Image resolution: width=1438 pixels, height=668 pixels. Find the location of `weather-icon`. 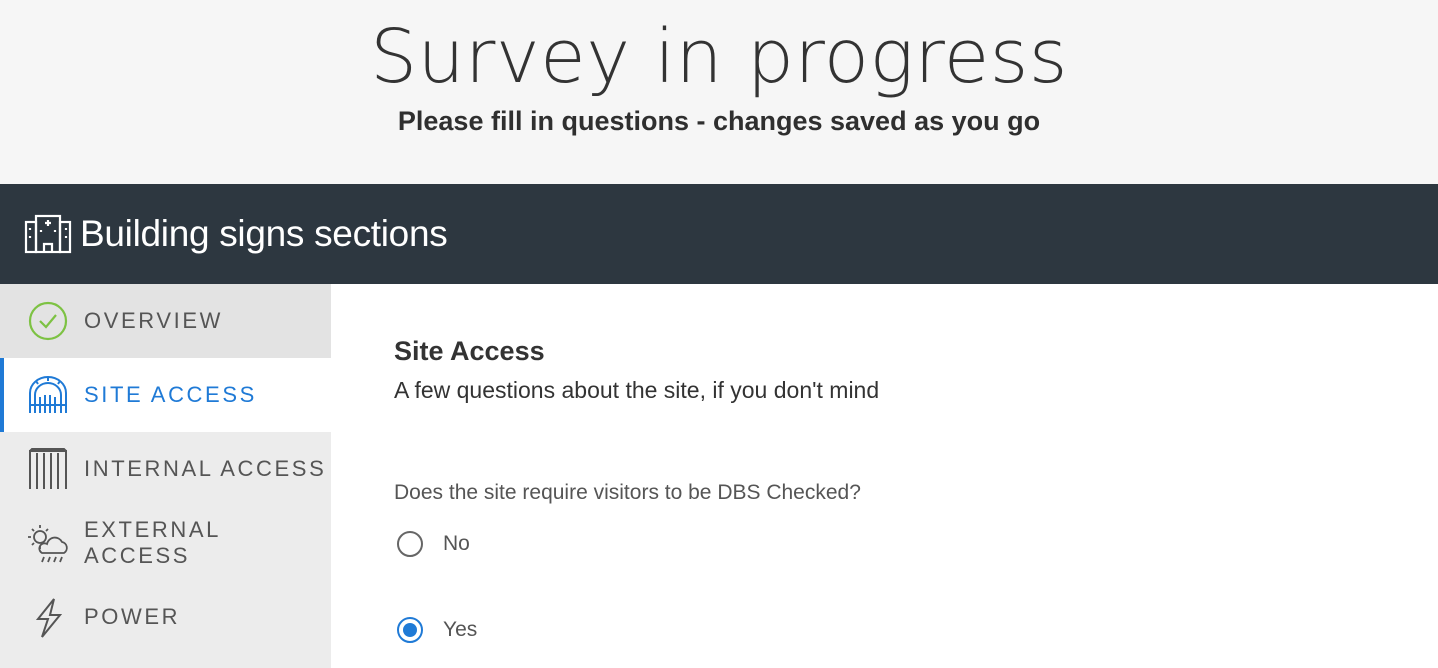

weather-icon is located at coordinates (48, 544).